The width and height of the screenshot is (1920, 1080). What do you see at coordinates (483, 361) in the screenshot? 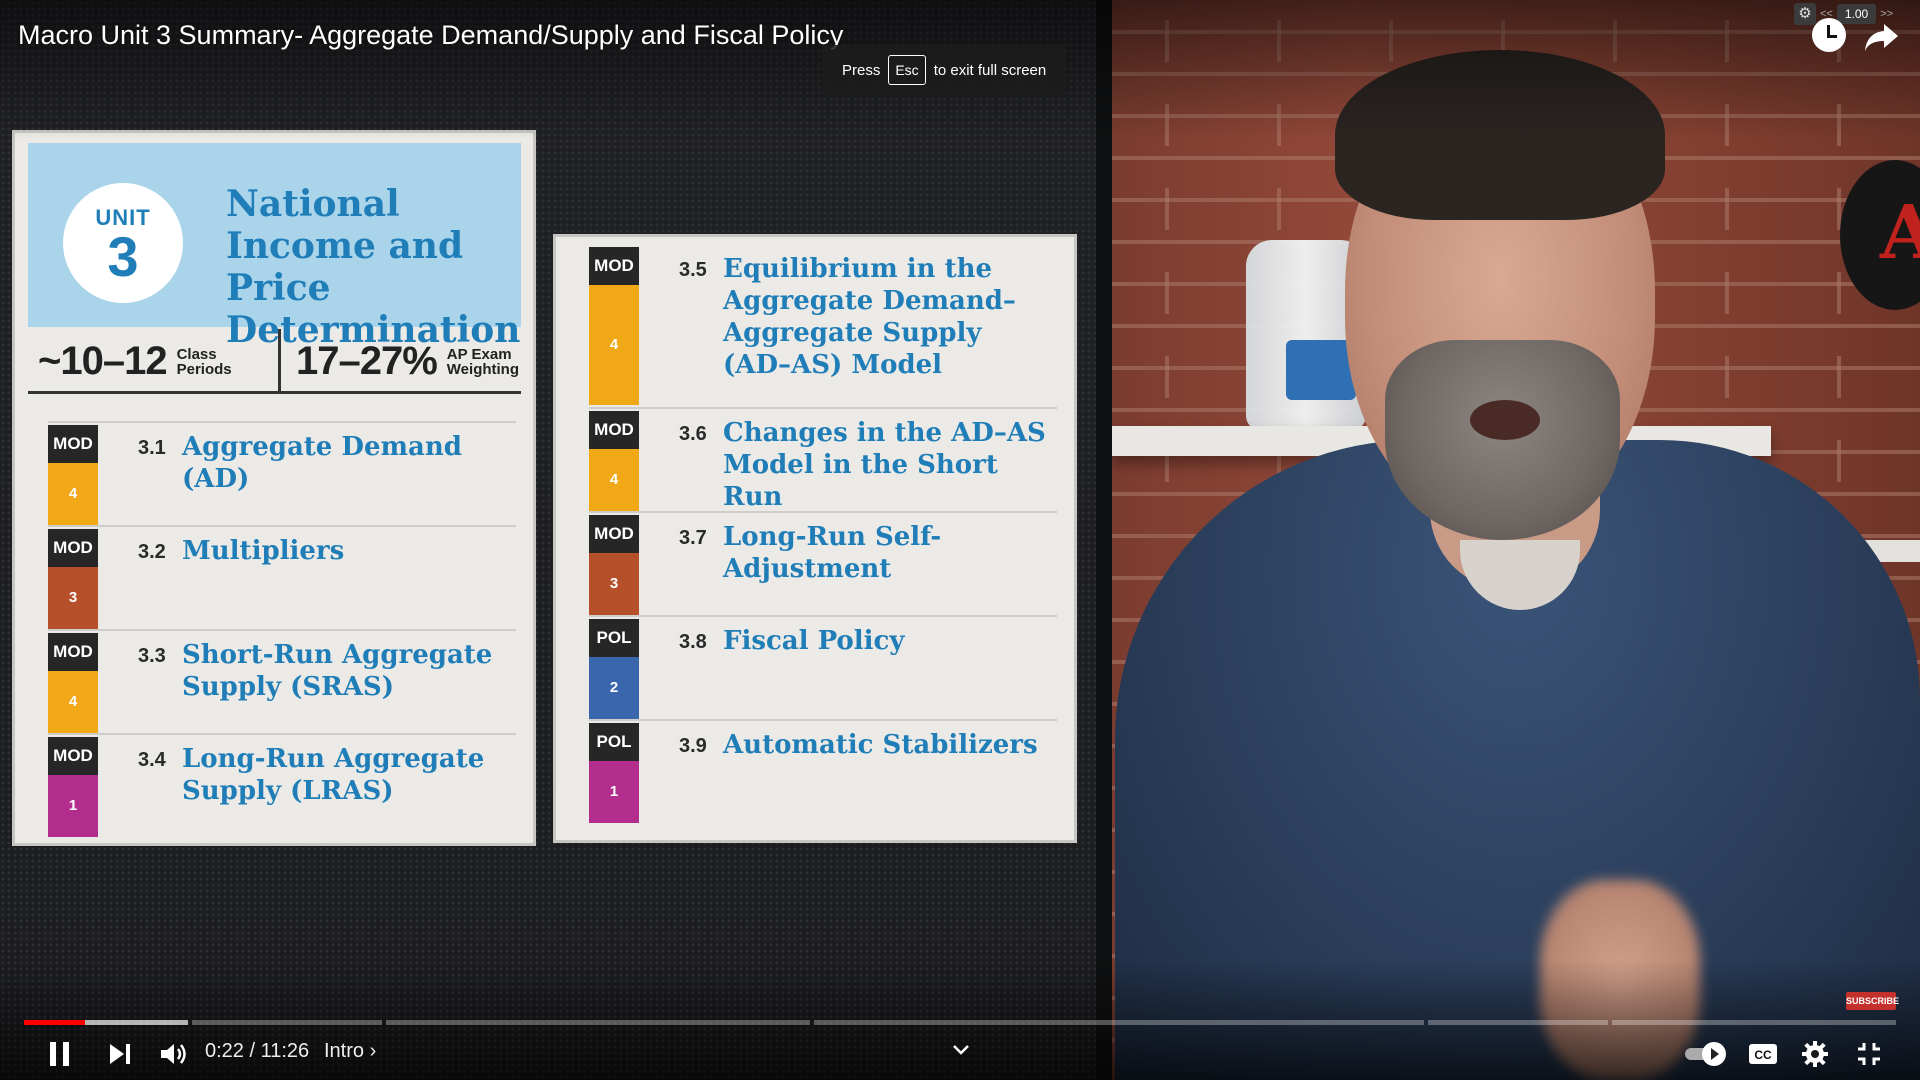
I see `exam-weighting-label: AP Exam Weighting` at bounding box center [483, 361].